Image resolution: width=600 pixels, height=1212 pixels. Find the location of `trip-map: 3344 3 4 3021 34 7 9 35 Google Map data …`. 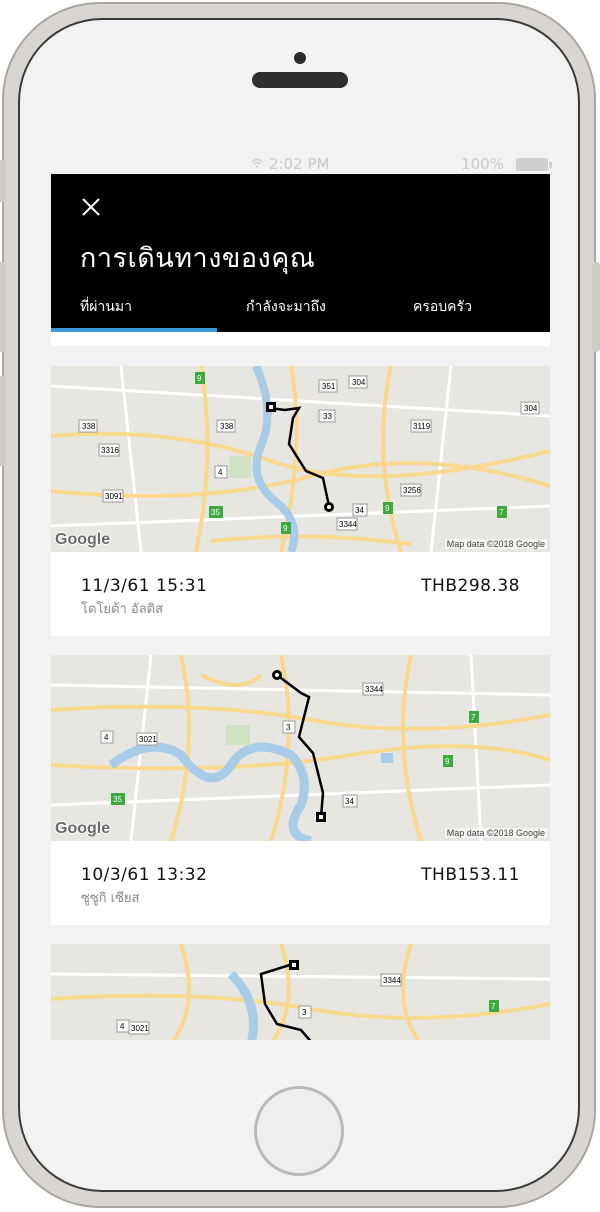

trip-map: 3344 3 4 3021 34 7 9 35 Google Map data … is located at coordinates (300, 748).